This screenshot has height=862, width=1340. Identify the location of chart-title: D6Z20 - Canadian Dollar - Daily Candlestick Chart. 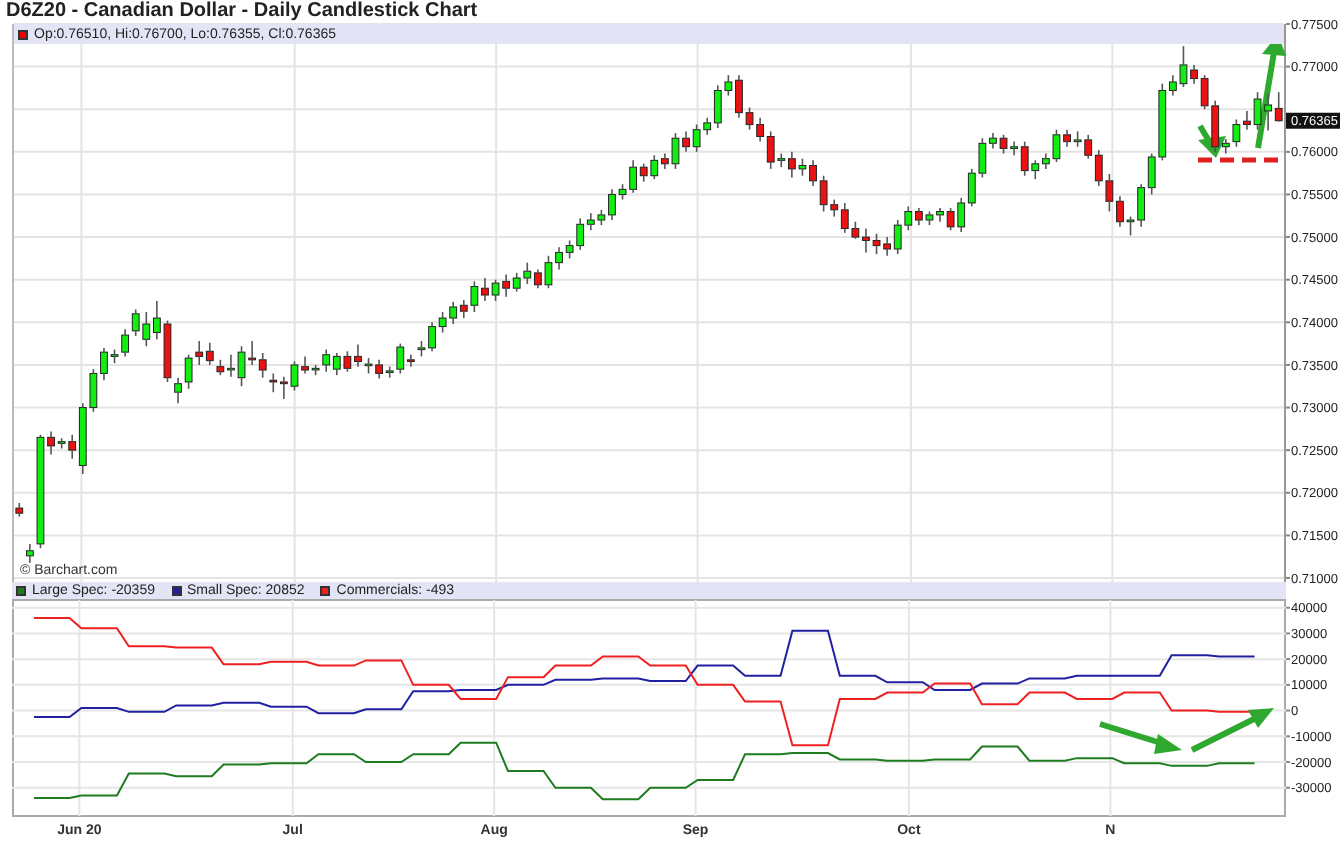
(242, 12).